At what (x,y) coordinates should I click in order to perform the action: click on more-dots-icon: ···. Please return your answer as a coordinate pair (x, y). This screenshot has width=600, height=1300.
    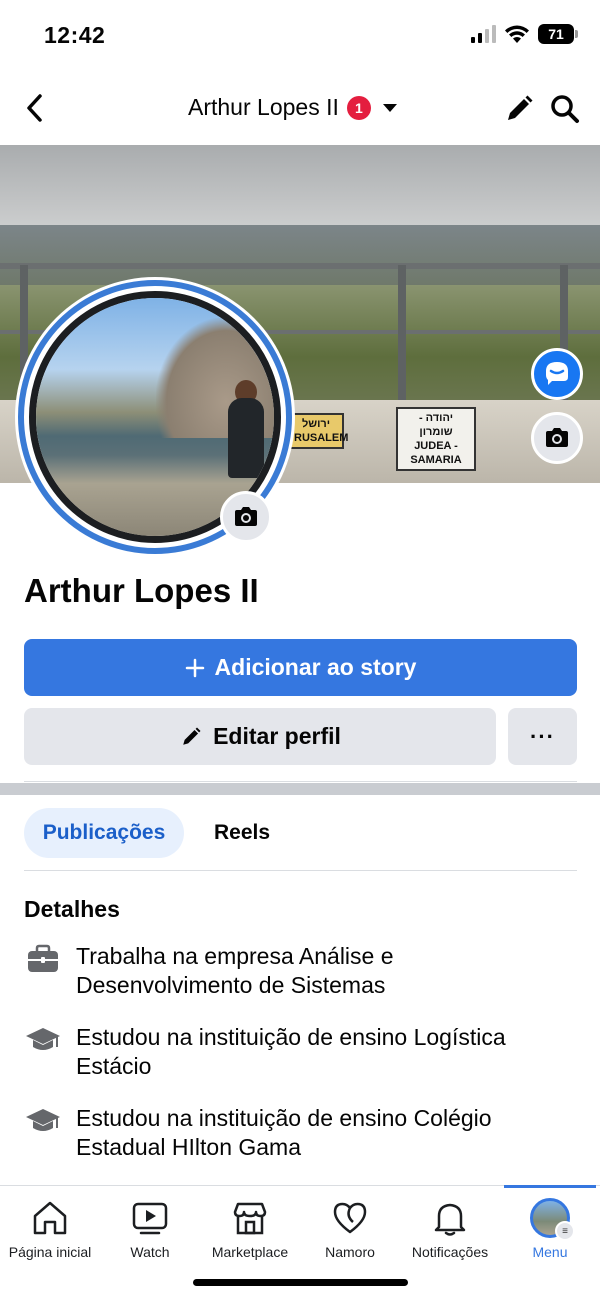
    Looking at the image, I should click on (542, 736).